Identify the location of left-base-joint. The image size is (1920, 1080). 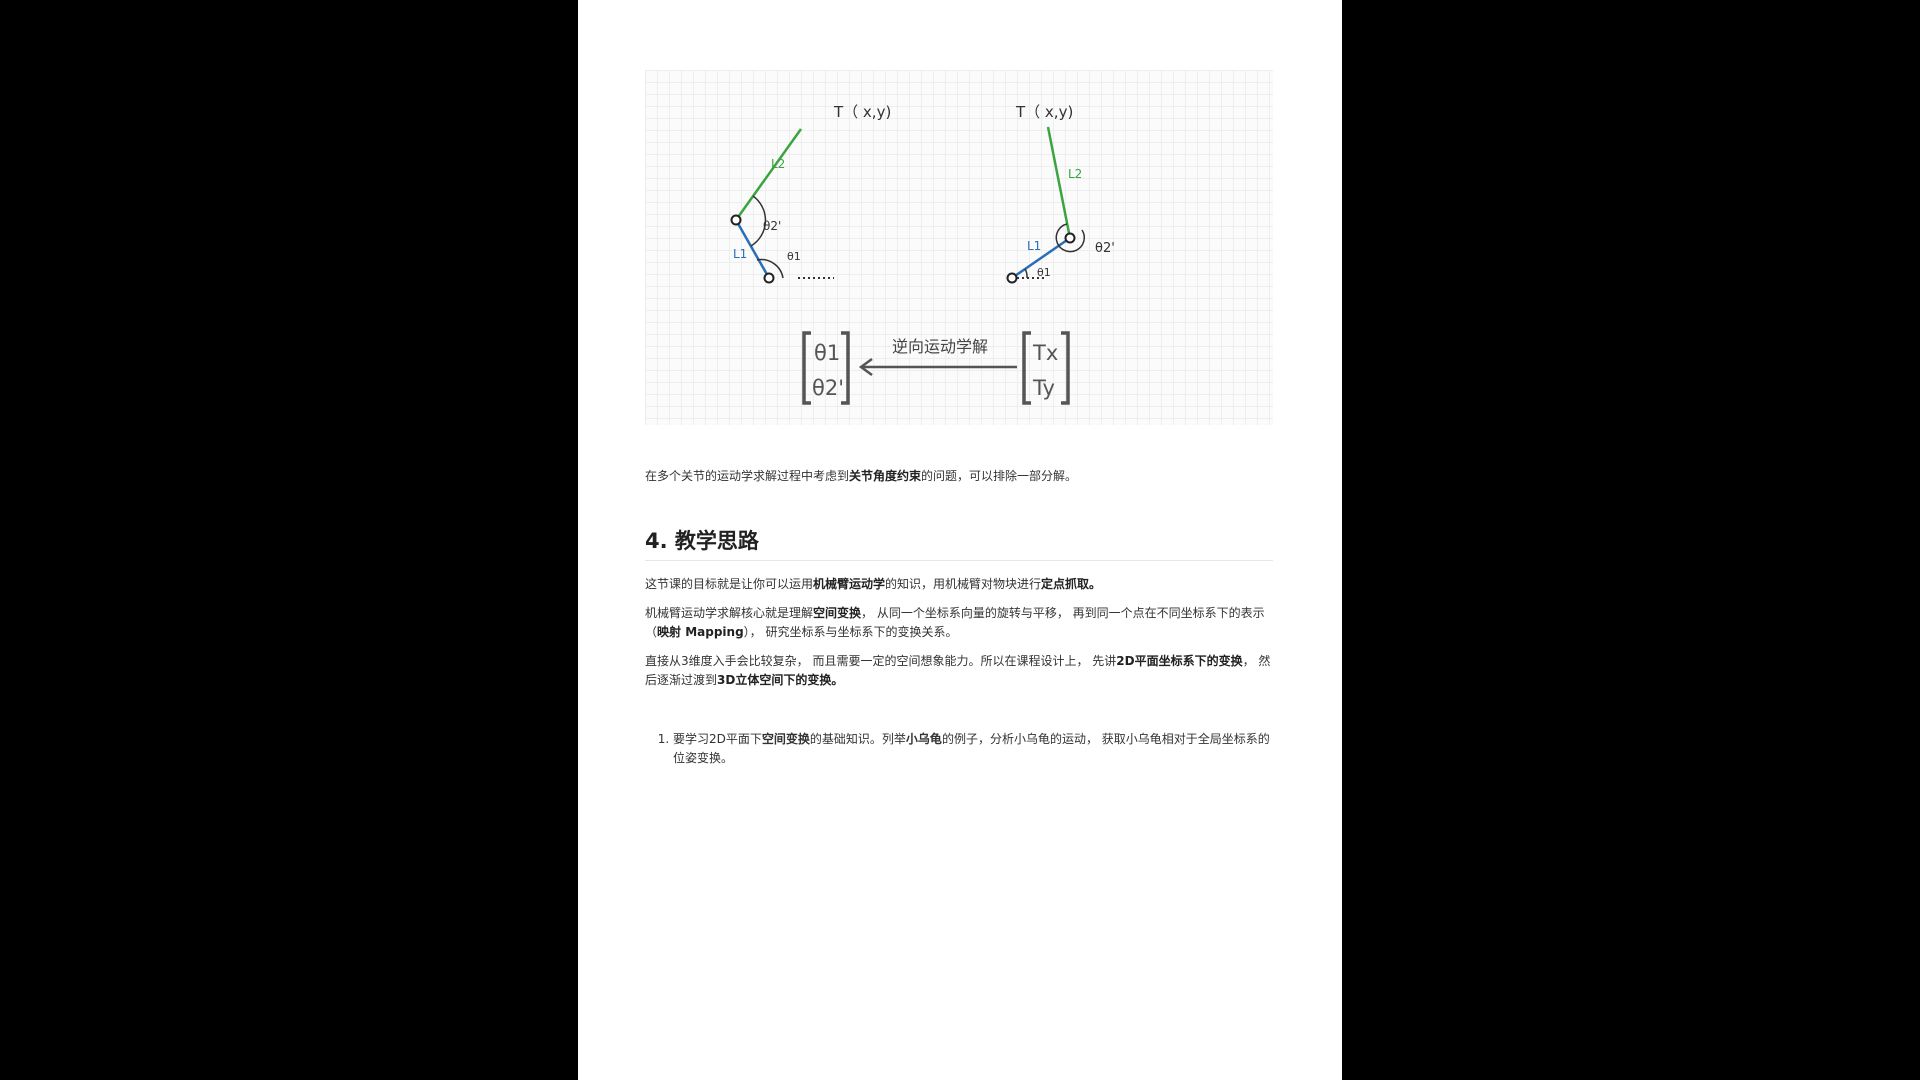
(769, 278).